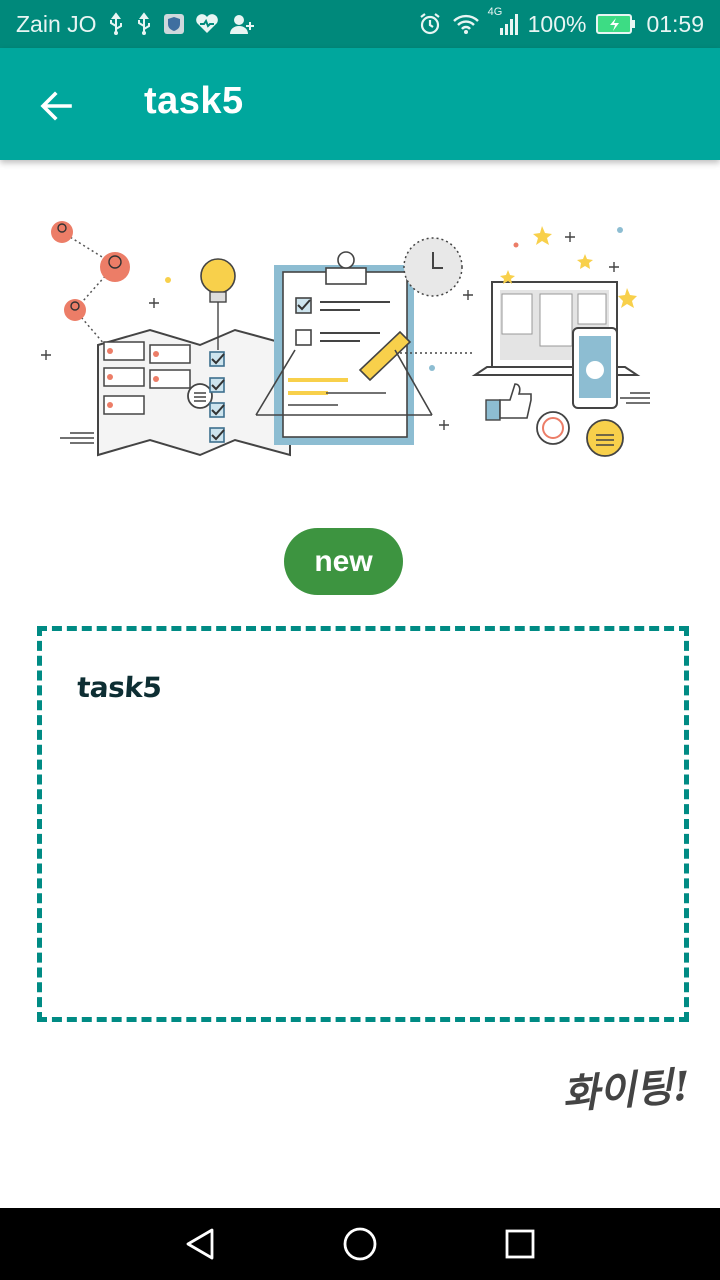 This screenshot has height=1280, width=720. I want to click on shield-app-icon, so click(174, 24).